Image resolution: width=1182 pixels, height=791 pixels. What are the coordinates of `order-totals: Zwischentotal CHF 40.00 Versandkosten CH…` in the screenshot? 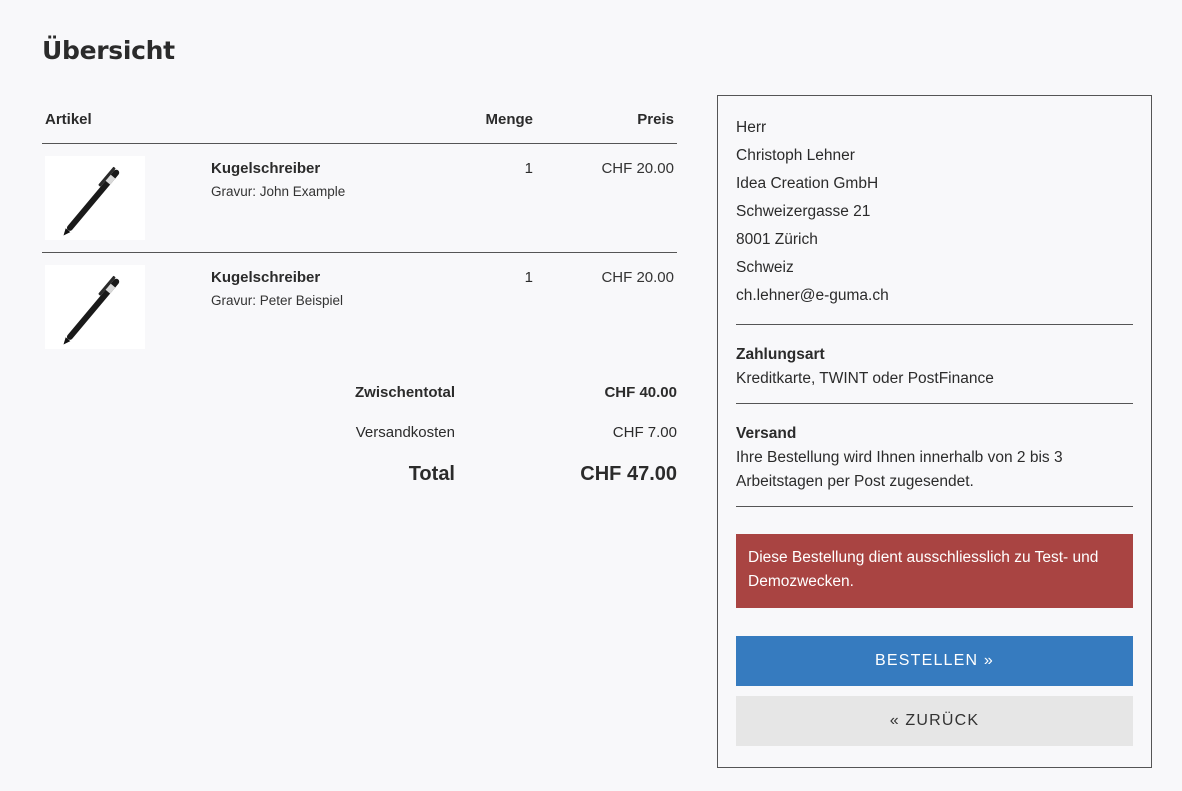 It's located at (359, 446).